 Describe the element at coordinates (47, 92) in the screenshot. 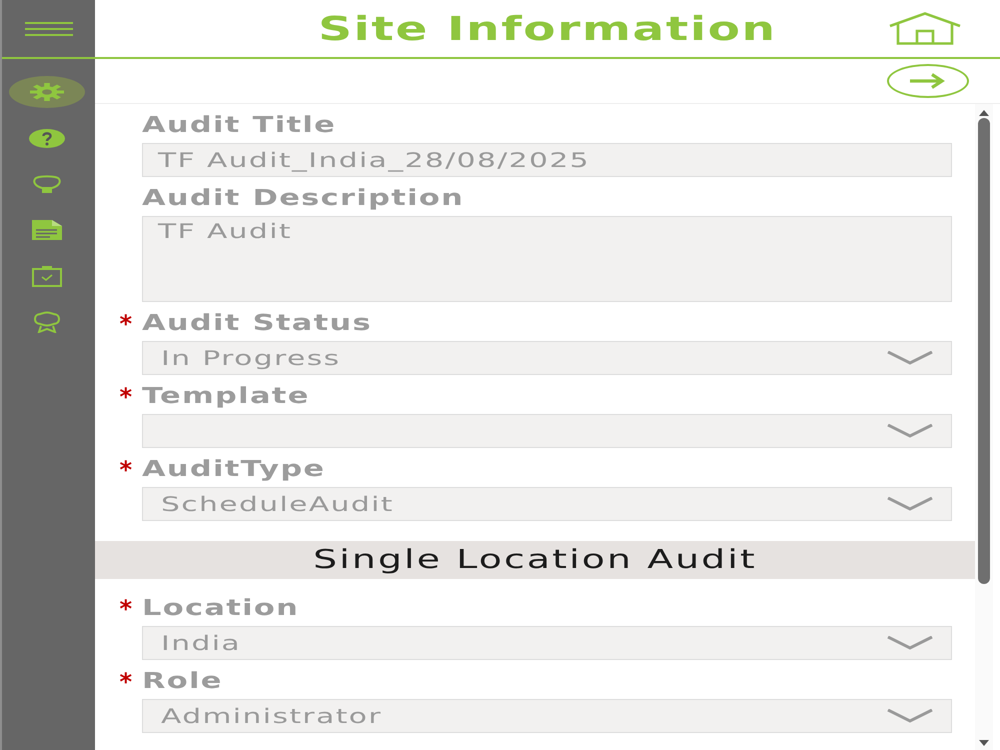

I see `gear-icon` at that location.